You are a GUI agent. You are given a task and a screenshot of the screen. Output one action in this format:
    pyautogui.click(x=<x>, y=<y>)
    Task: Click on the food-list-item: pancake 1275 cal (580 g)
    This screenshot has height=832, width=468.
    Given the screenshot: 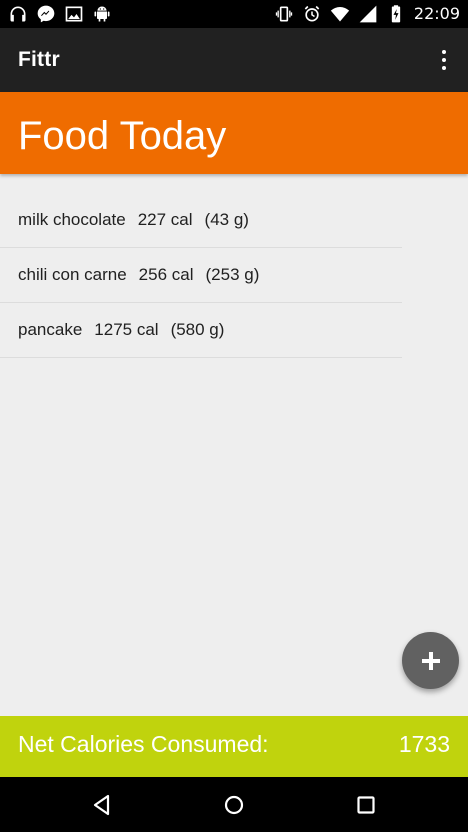 What is the action you would take?
    pyautogui.click(x=201, y=330)
    